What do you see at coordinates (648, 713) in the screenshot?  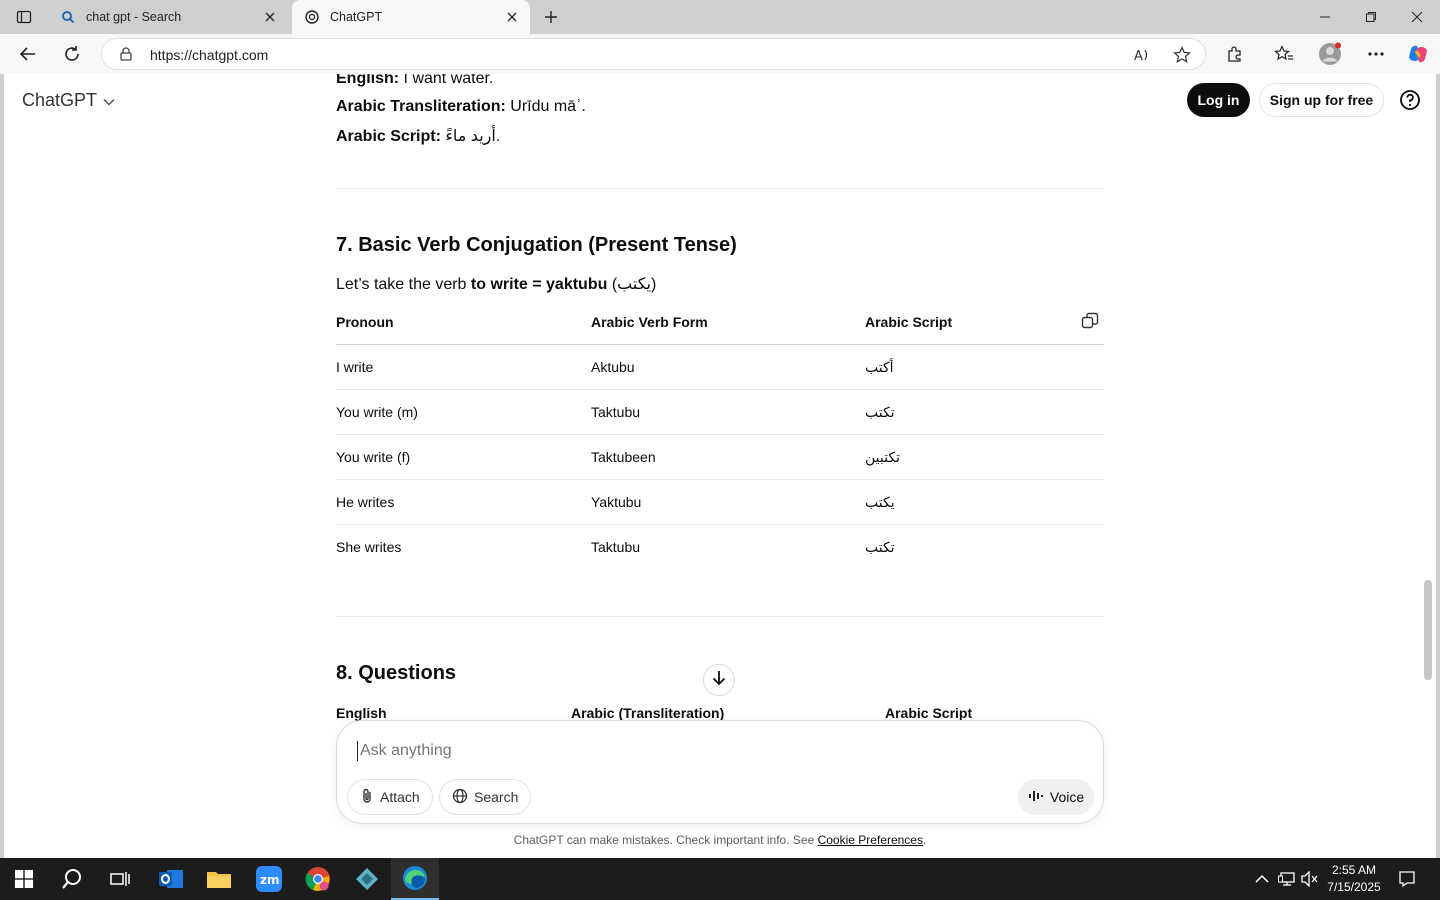 I see `table-header-cell: Arabic (Transliteration)` at bounding box center [648, 713].